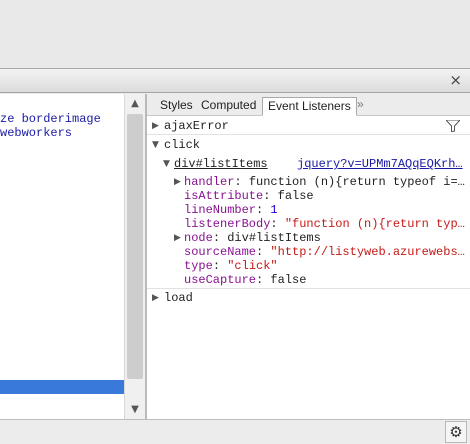 Image resolution: width=470 pixels, height=444 pixels. What do you see at coordinates (36, 133) in the screenshot?
I see `source-line: webworkers` at bounding box center [36, 133].